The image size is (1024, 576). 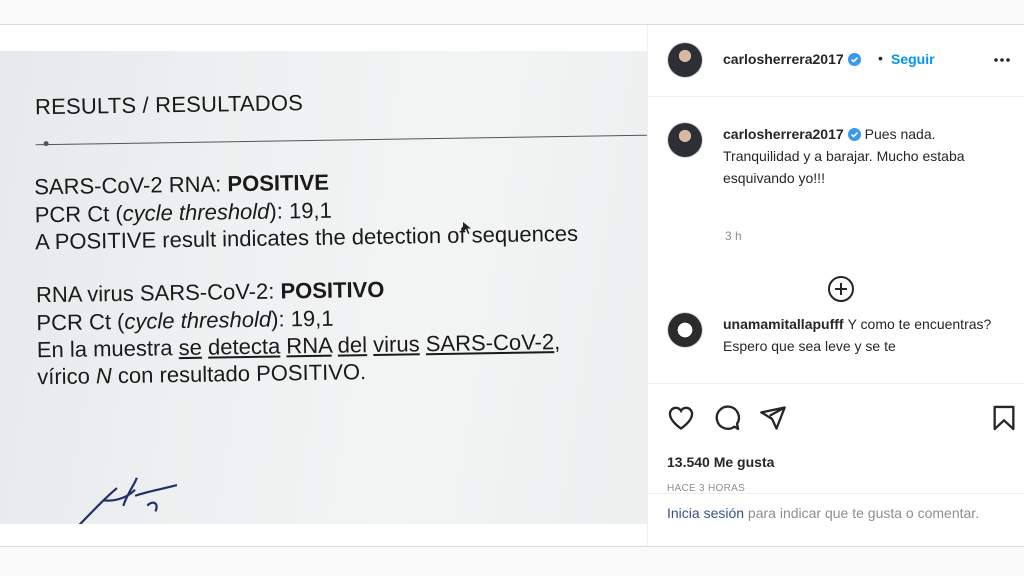 What do you see at coordinates (1002, 60) in the screenshot?
I see `more-horizontal-icon` at bounding box center [1002, 60].